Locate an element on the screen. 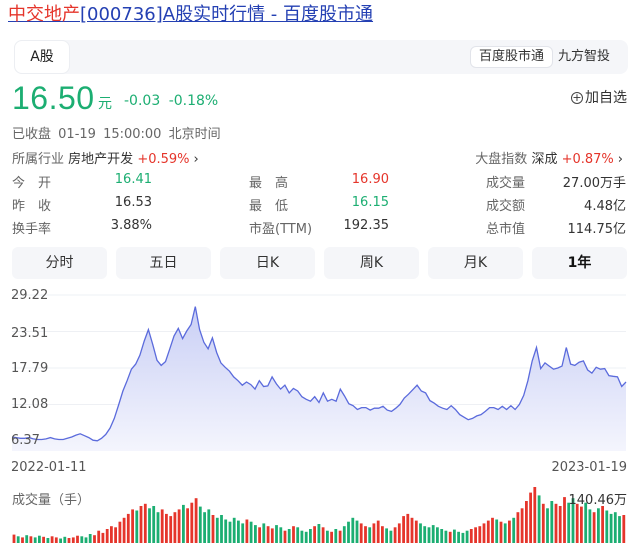 Image resolution: width=641 pixels, height=550 pixels. status-text: 已收盘 is located at coordinates (32, 134).